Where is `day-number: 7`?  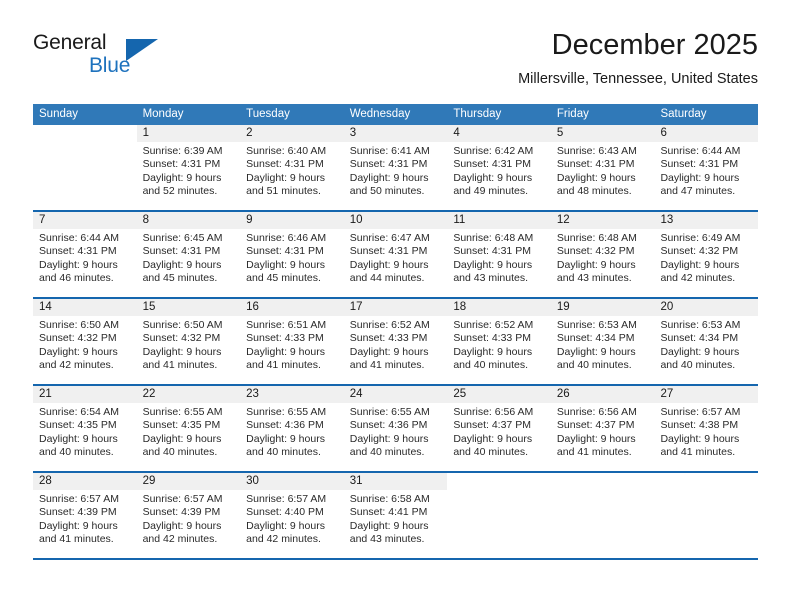
day-number: 7 is located at coordinates (85, 220).